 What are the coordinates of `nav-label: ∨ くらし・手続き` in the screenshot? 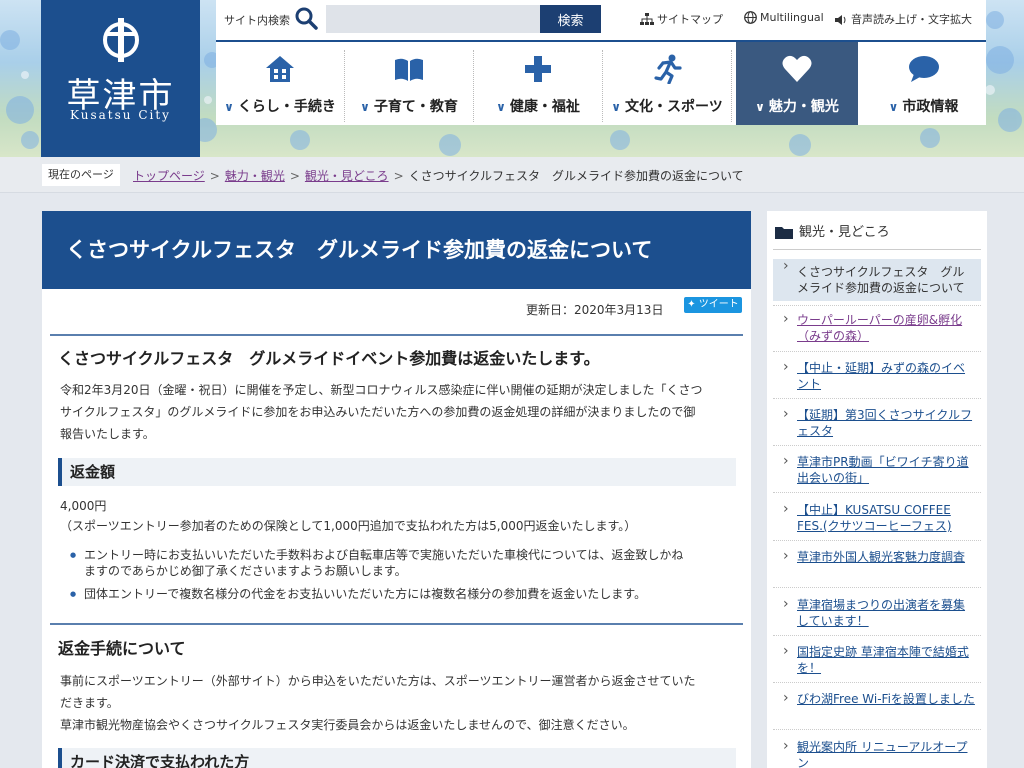 It's located at (280, 107).